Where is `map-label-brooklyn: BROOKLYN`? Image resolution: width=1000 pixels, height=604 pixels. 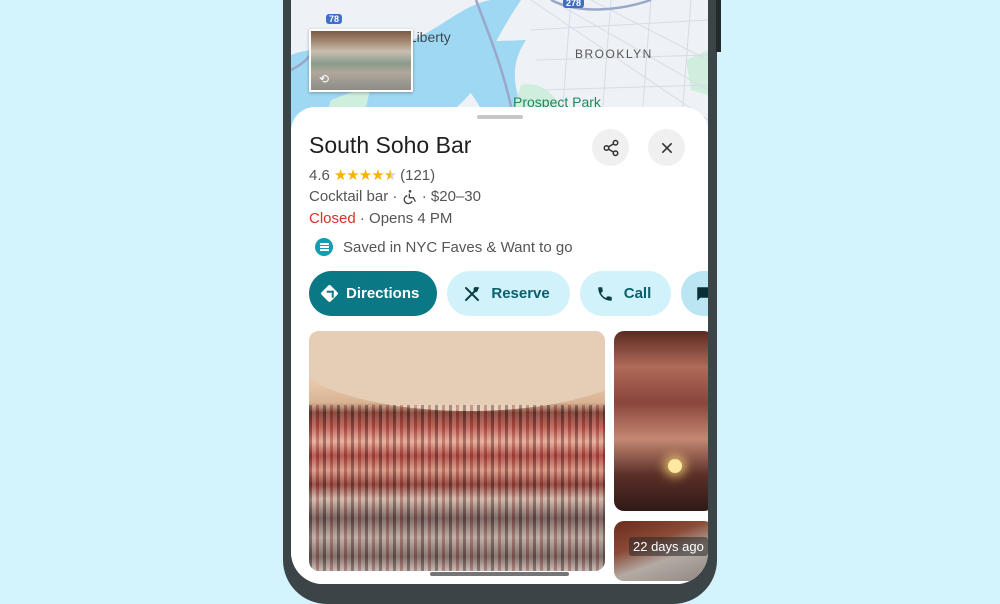
map-label-brooklyn: BROOKLYN is located at coordinates (614, 54).